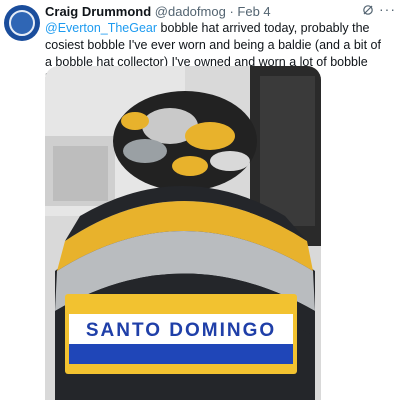 This screenshot has height=400, width=400. I want to click on author-name: Craig Drummond, so click(98, 11).